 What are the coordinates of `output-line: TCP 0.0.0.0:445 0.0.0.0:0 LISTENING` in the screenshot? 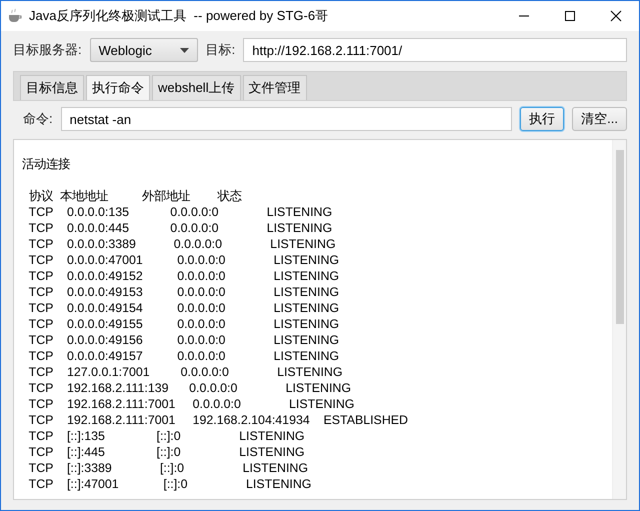 It's located at (181, 228).